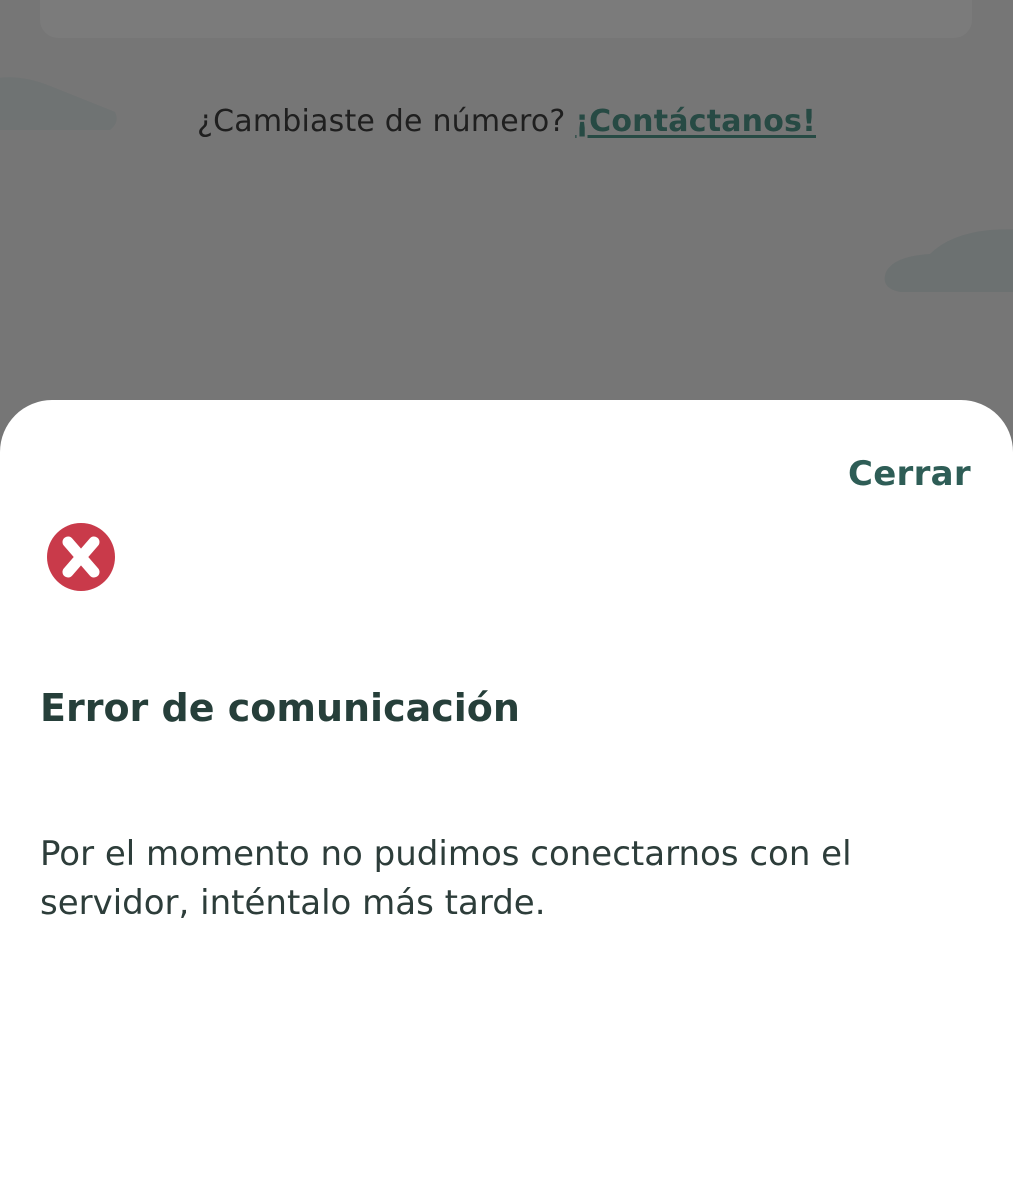 The height and width of the screenshot is (1200, 1013). Describe the element at coordinates (506, 19) in the screenshot. I see `top-card` at that location.